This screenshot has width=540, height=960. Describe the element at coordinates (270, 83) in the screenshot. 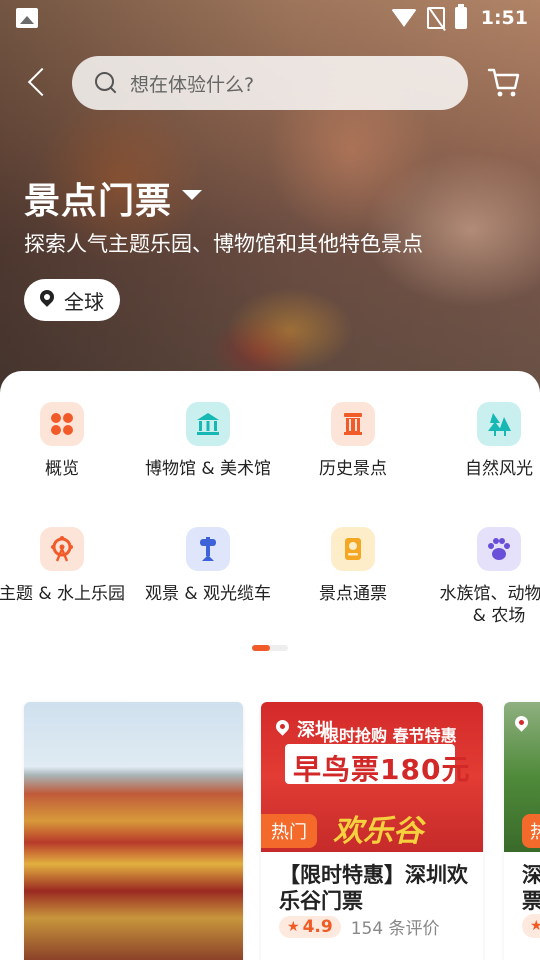

I see `search-bar: 想在体验什么?` at that location.